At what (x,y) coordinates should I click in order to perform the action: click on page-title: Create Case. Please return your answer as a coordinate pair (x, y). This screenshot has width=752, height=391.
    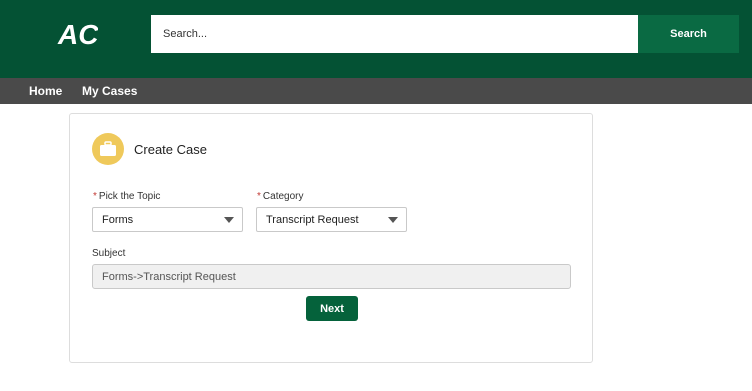
    Looking at the image, I should click on (170, 149).